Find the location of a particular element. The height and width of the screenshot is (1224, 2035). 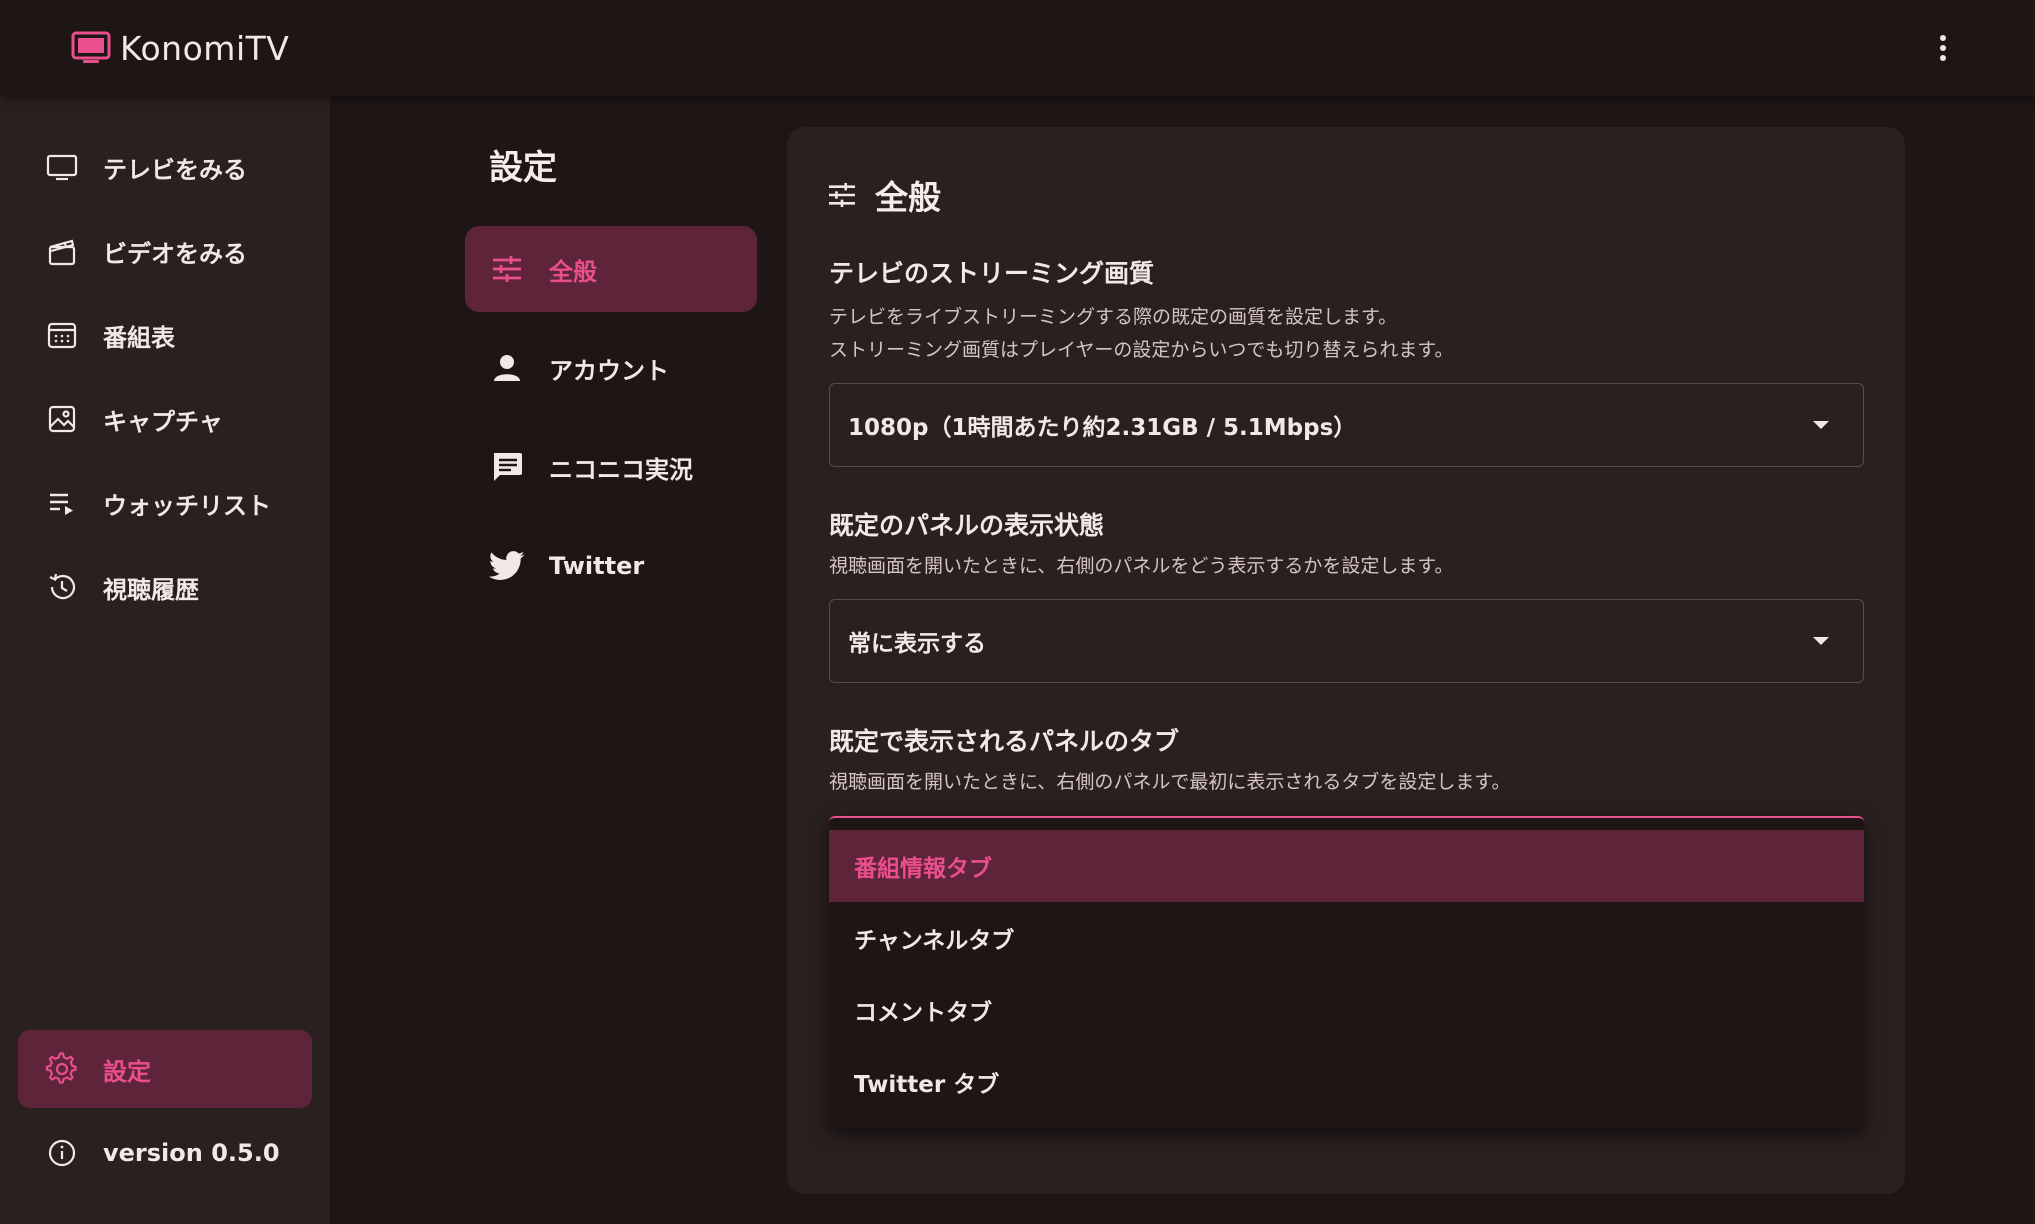

settings-nav-general: 全般 is located at coordinates (611, 269).